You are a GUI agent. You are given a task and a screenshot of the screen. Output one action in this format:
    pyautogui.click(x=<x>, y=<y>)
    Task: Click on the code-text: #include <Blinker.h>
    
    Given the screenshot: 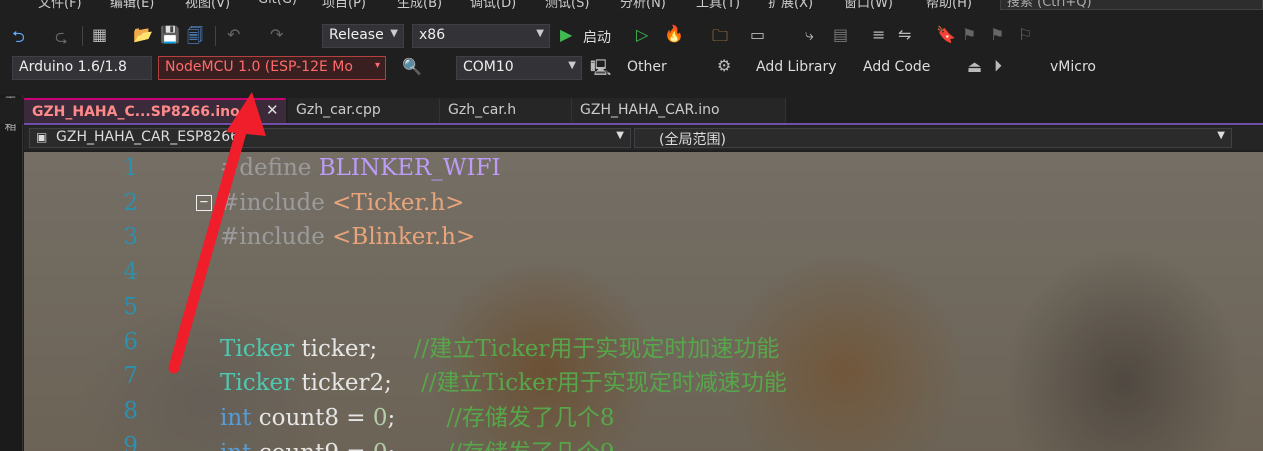 What is the action you would take?
    pyautogui.click(x=347, y=237)
    